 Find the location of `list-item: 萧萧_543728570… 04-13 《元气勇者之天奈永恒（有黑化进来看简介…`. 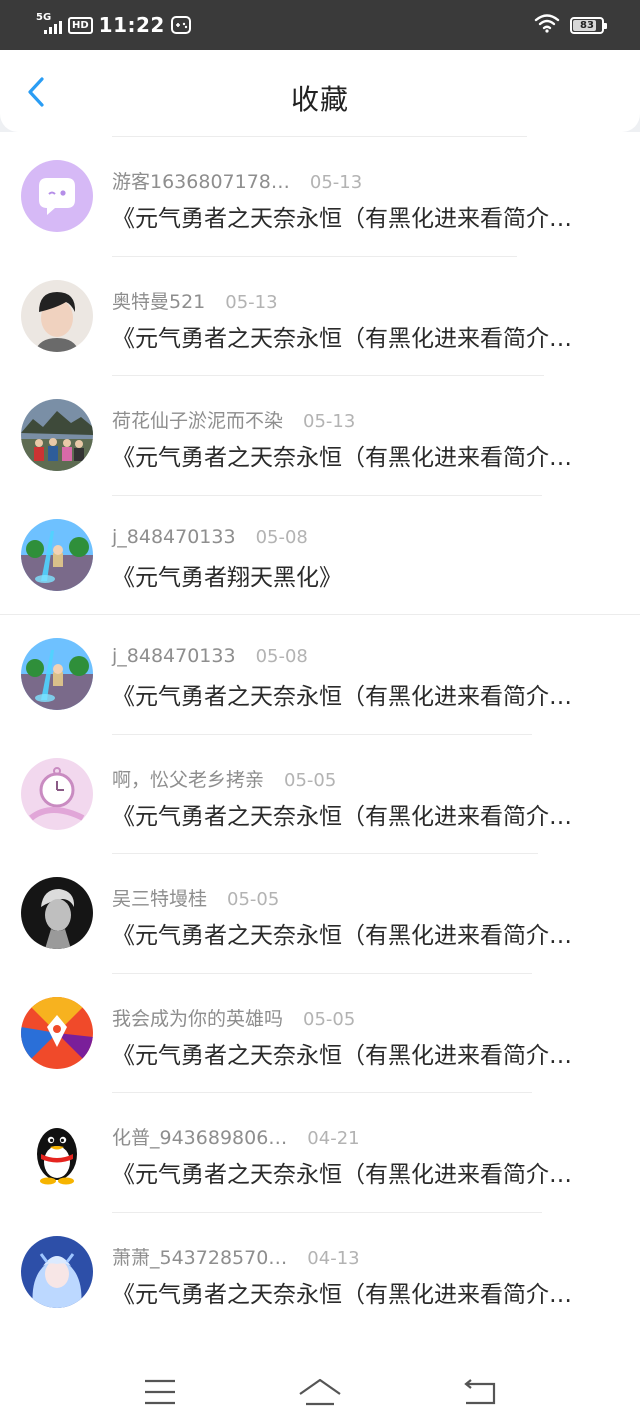

list-item: 萧萧_543728570… 04-13 《元气勇者之天奈永恒（有黑化进来看简介… is located at coordinates (320, 1272).